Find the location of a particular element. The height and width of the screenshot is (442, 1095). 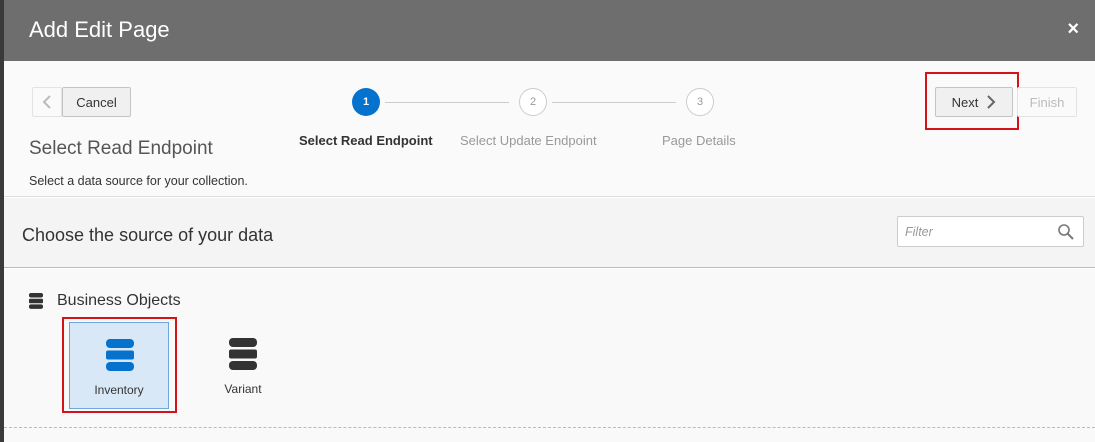

business-object-tile-inventory: Inventory is located at coordinates (119, 365).